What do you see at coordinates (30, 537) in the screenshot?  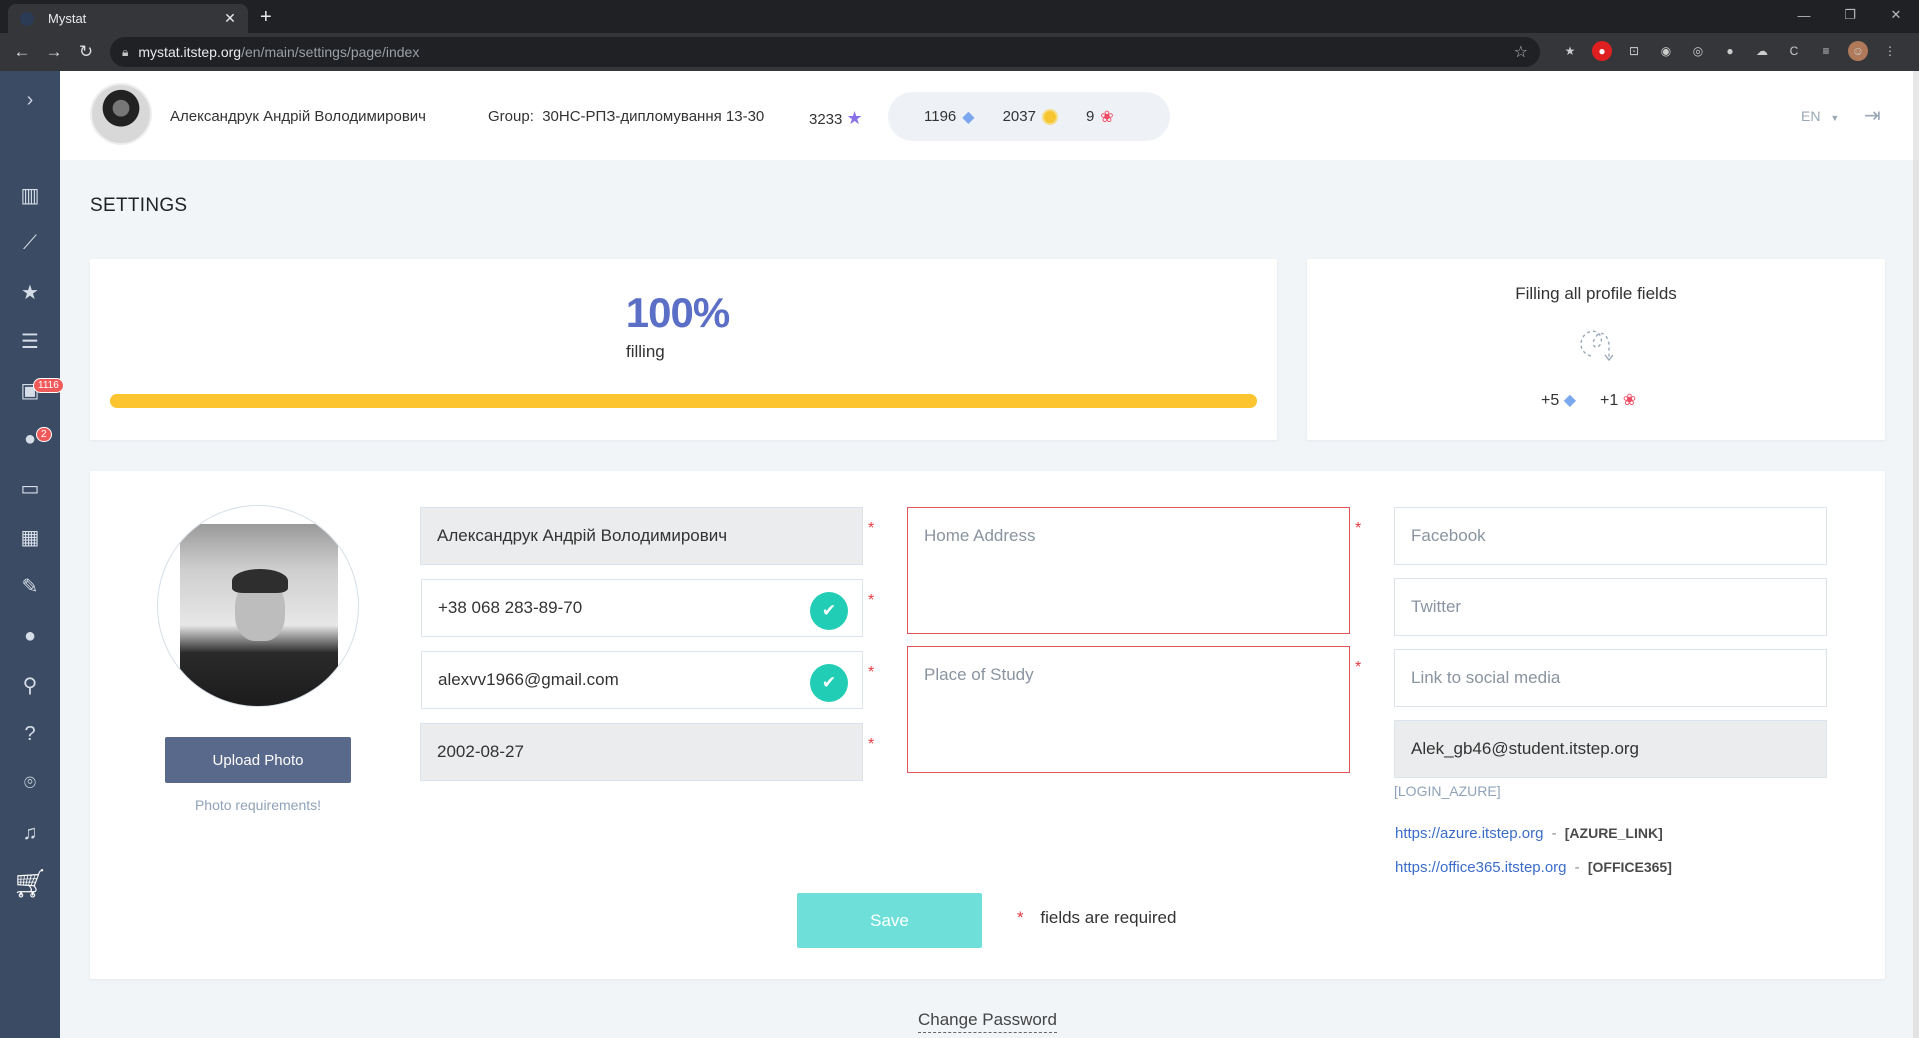 I see `calendar-icon: ▦` at bounding box center [30, 537].